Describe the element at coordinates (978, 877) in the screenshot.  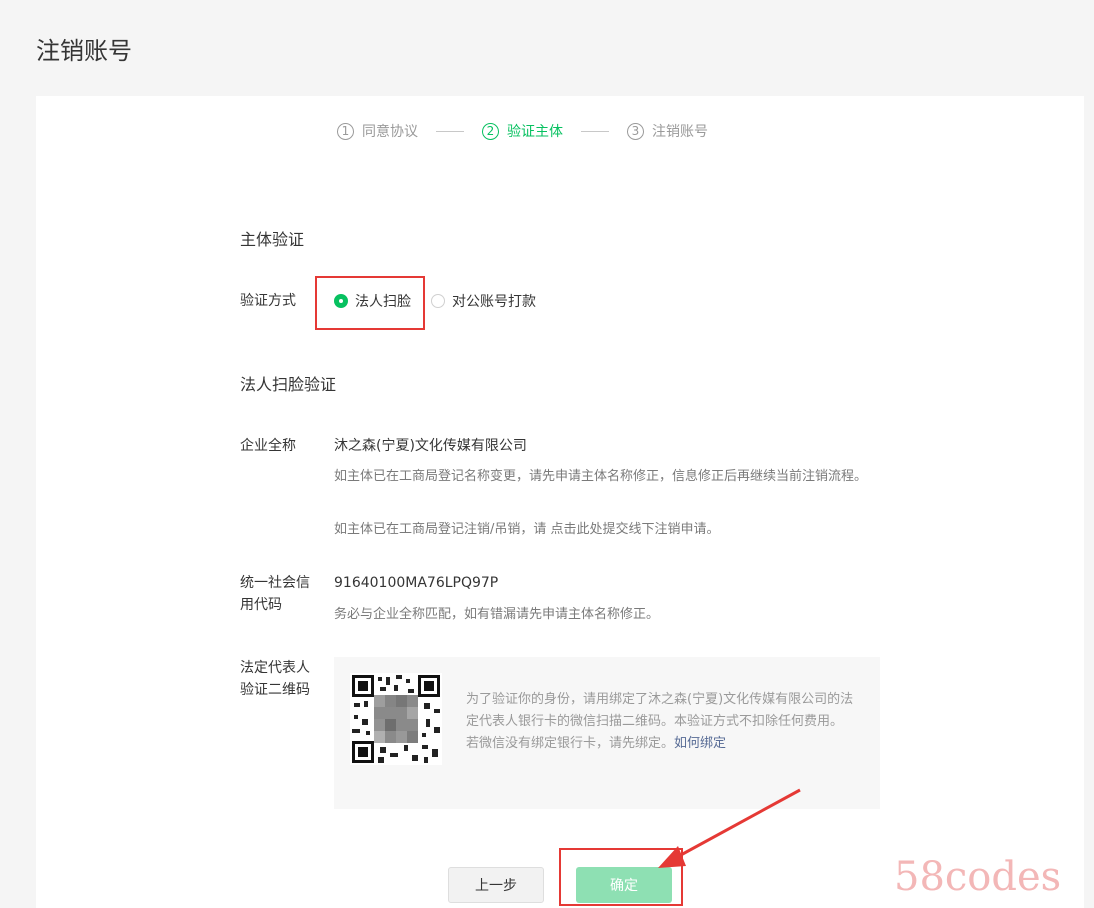
I see `watermark: 58codes` at that location.